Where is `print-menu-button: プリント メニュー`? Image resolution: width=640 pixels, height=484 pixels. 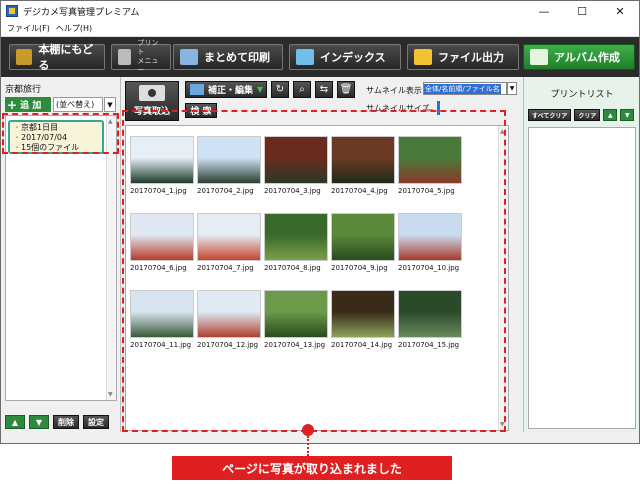 print-menu-button: プリント メニュー is located at coordinates (141, 56).